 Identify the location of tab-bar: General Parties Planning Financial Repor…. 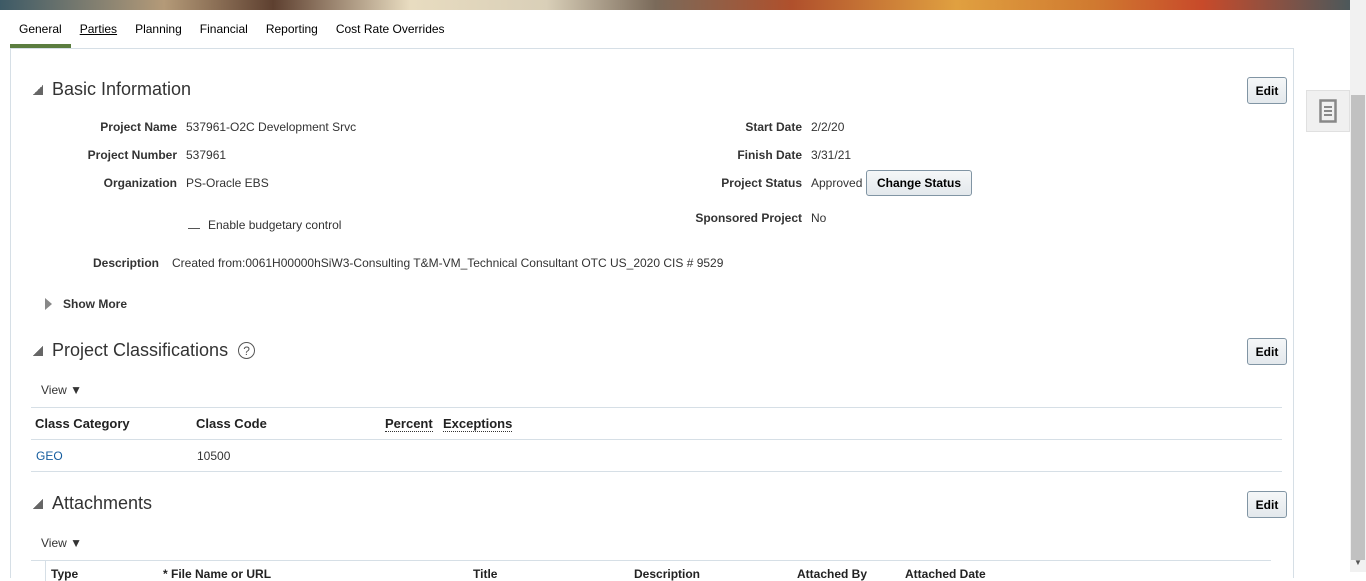
(232, 31).